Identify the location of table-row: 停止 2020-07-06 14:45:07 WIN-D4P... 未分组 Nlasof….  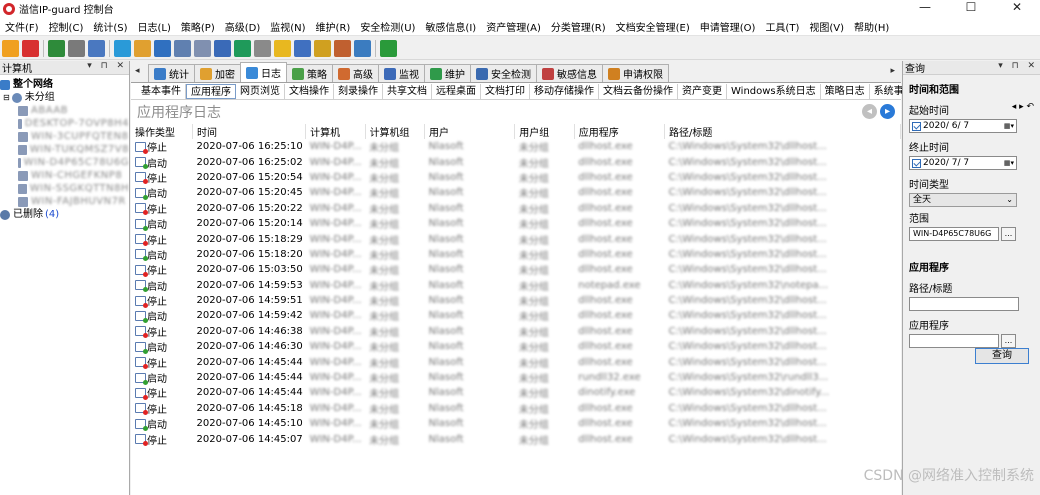
(516, 439).